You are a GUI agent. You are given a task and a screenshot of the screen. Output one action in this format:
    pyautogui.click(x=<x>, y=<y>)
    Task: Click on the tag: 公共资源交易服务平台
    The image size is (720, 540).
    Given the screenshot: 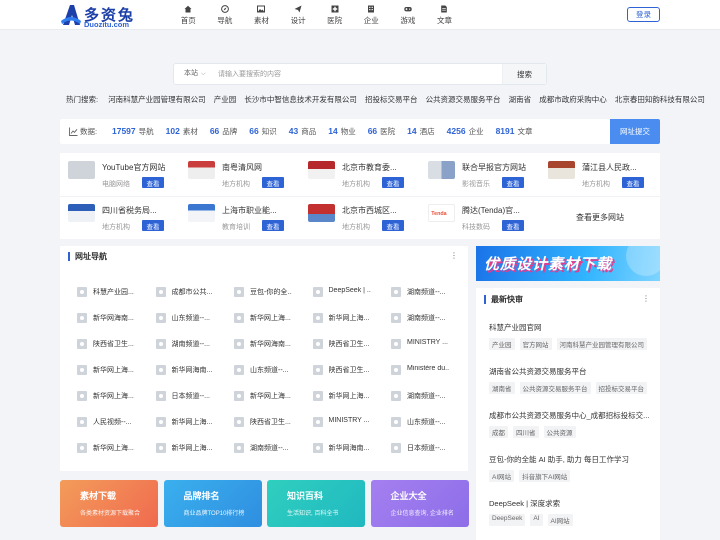 What is the action you would take?
    pyautogui.click(x=555, y=388)
    